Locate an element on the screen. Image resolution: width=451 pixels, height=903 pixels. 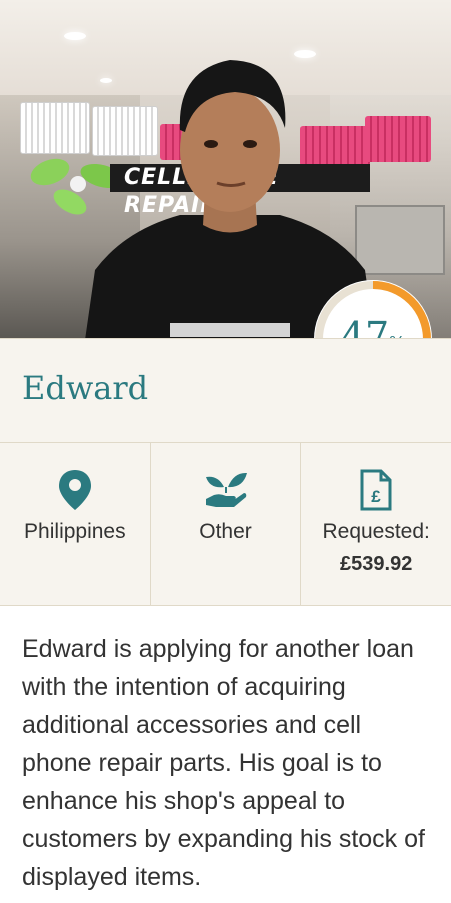
name-band: Edward is located at coordinates (225, 390).